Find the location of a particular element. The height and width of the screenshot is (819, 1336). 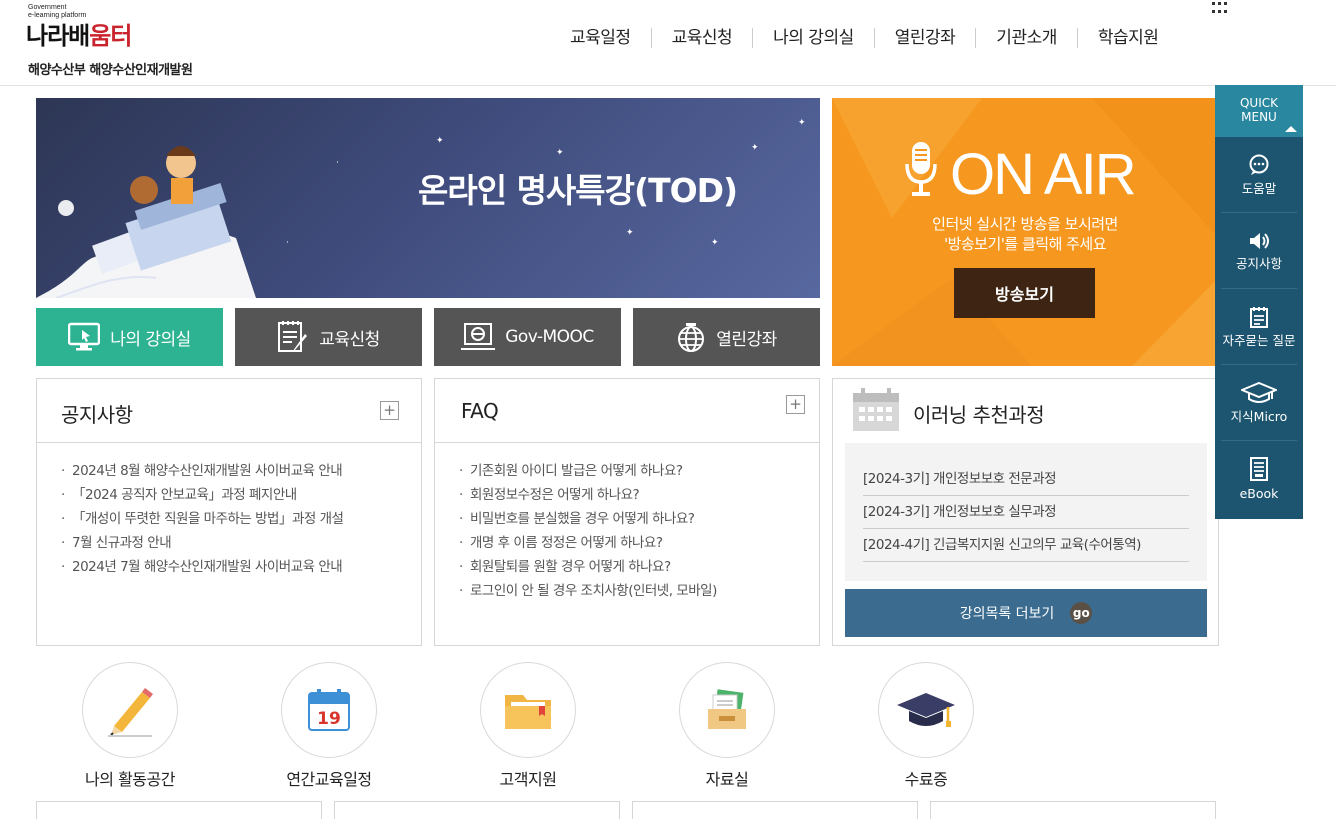

open-course-button: 열린강좌 is located at coordinates (726, 337).